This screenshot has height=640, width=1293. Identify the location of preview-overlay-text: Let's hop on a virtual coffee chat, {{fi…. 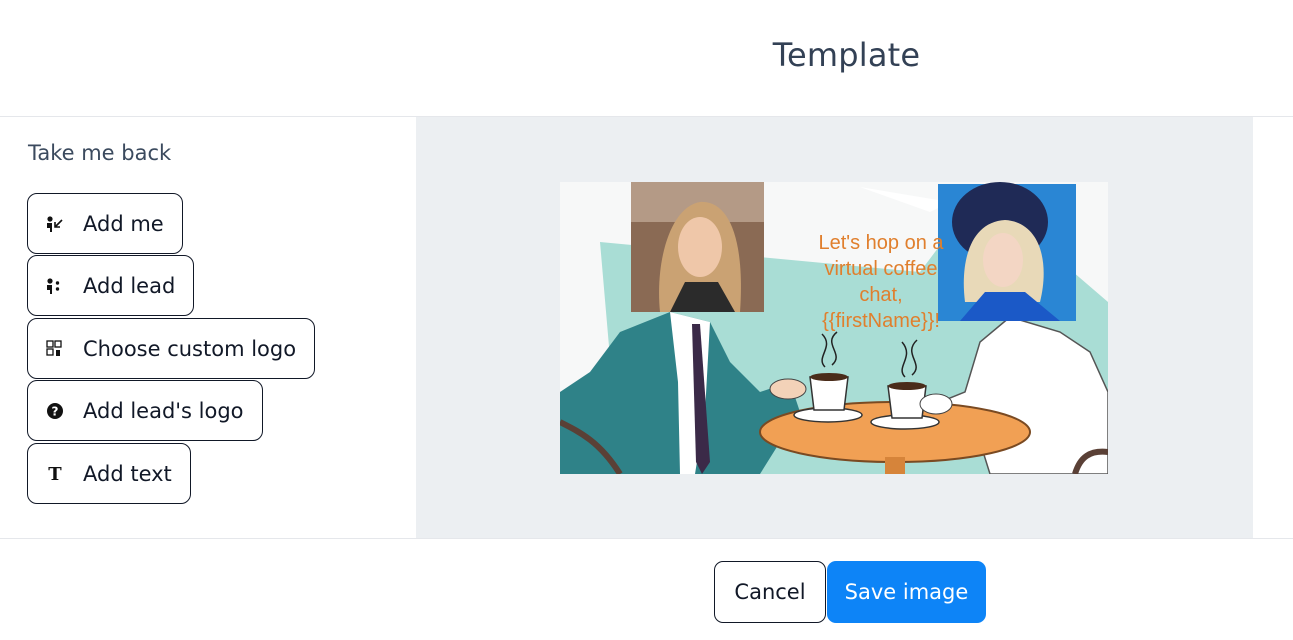
(881, 282).